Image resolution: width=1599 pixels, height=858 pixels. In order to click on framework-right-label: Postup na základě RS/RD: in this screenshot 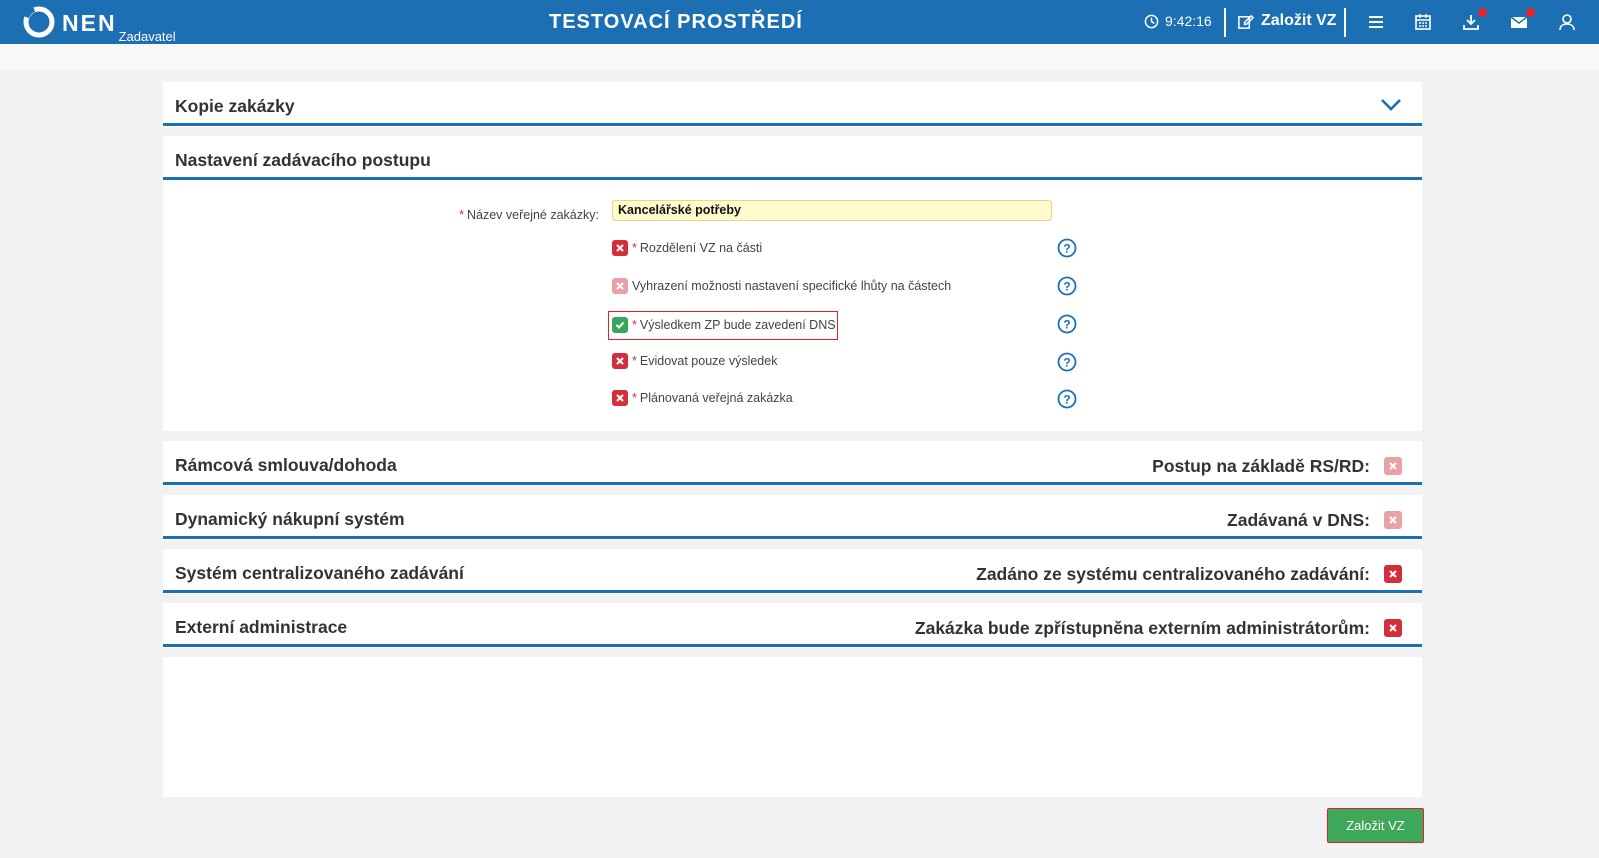, I will do `click(1261, 466)`.